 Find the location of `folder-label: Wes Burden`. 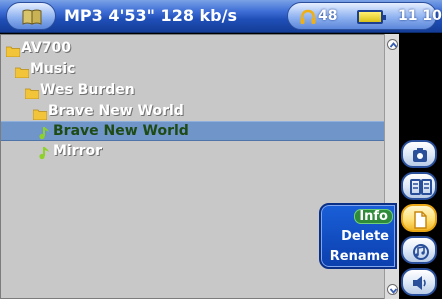

folder-label: Wes Burden is located at coordinates (87, 90).